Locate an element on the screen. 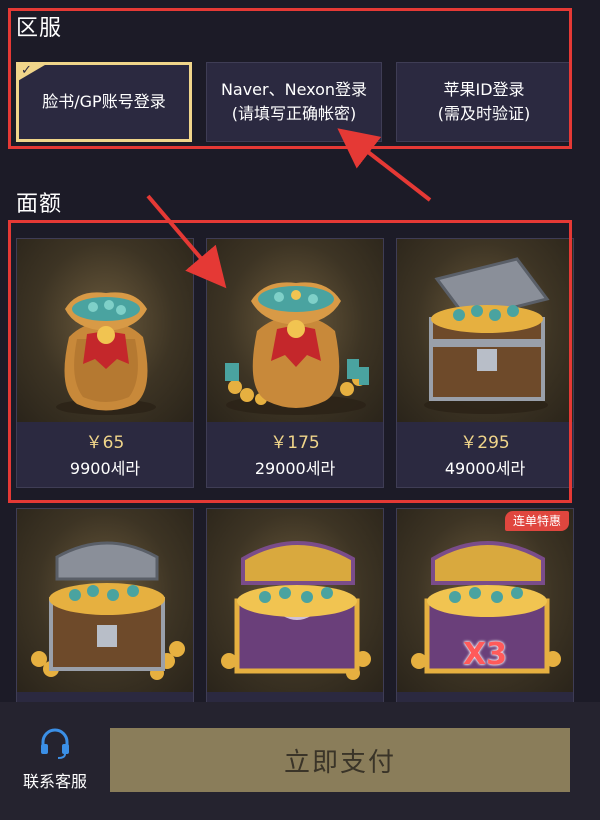 This screenshot has width=600, height=820. amount-title: 面额 is located at coordinates (39, 204).